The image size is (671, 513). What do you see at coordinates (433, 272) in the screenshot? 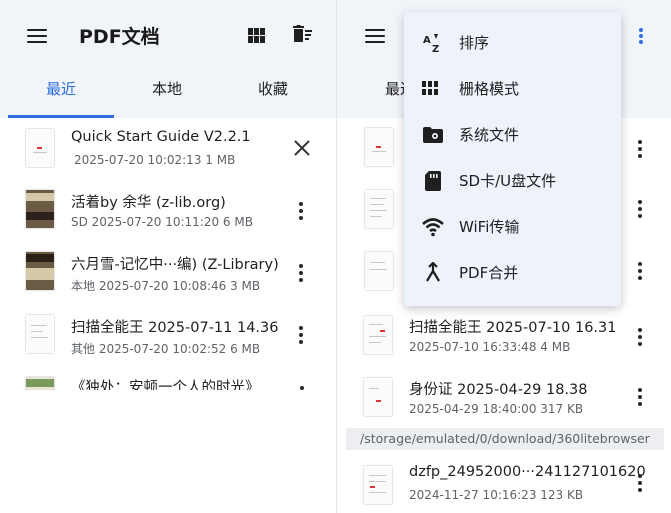
I see `merge-icon` at bounding box center [433, 272].